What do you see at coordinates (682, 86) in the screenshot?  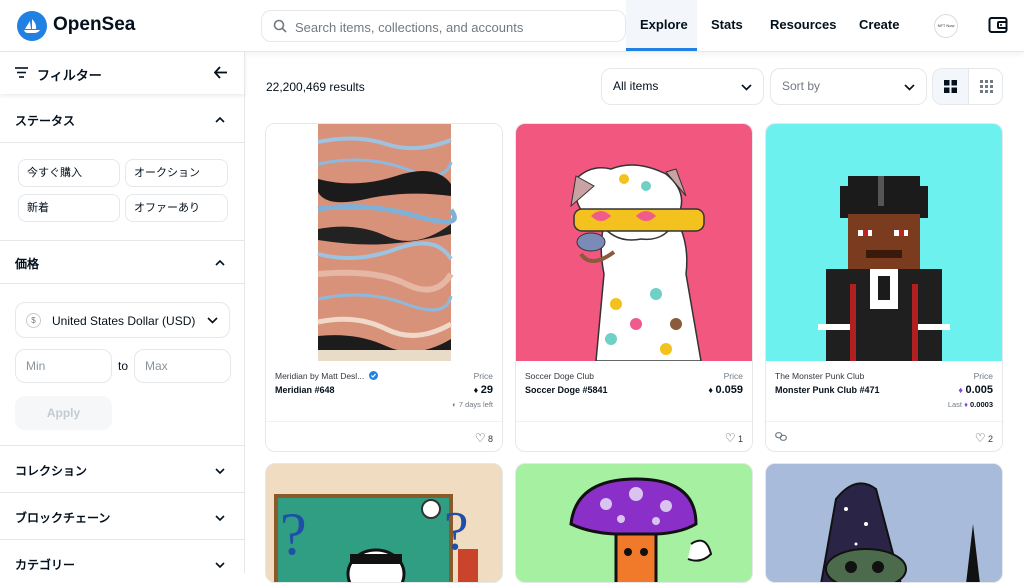 I see `items-filter-dropdown: All items` at bounding box center [682, 86].